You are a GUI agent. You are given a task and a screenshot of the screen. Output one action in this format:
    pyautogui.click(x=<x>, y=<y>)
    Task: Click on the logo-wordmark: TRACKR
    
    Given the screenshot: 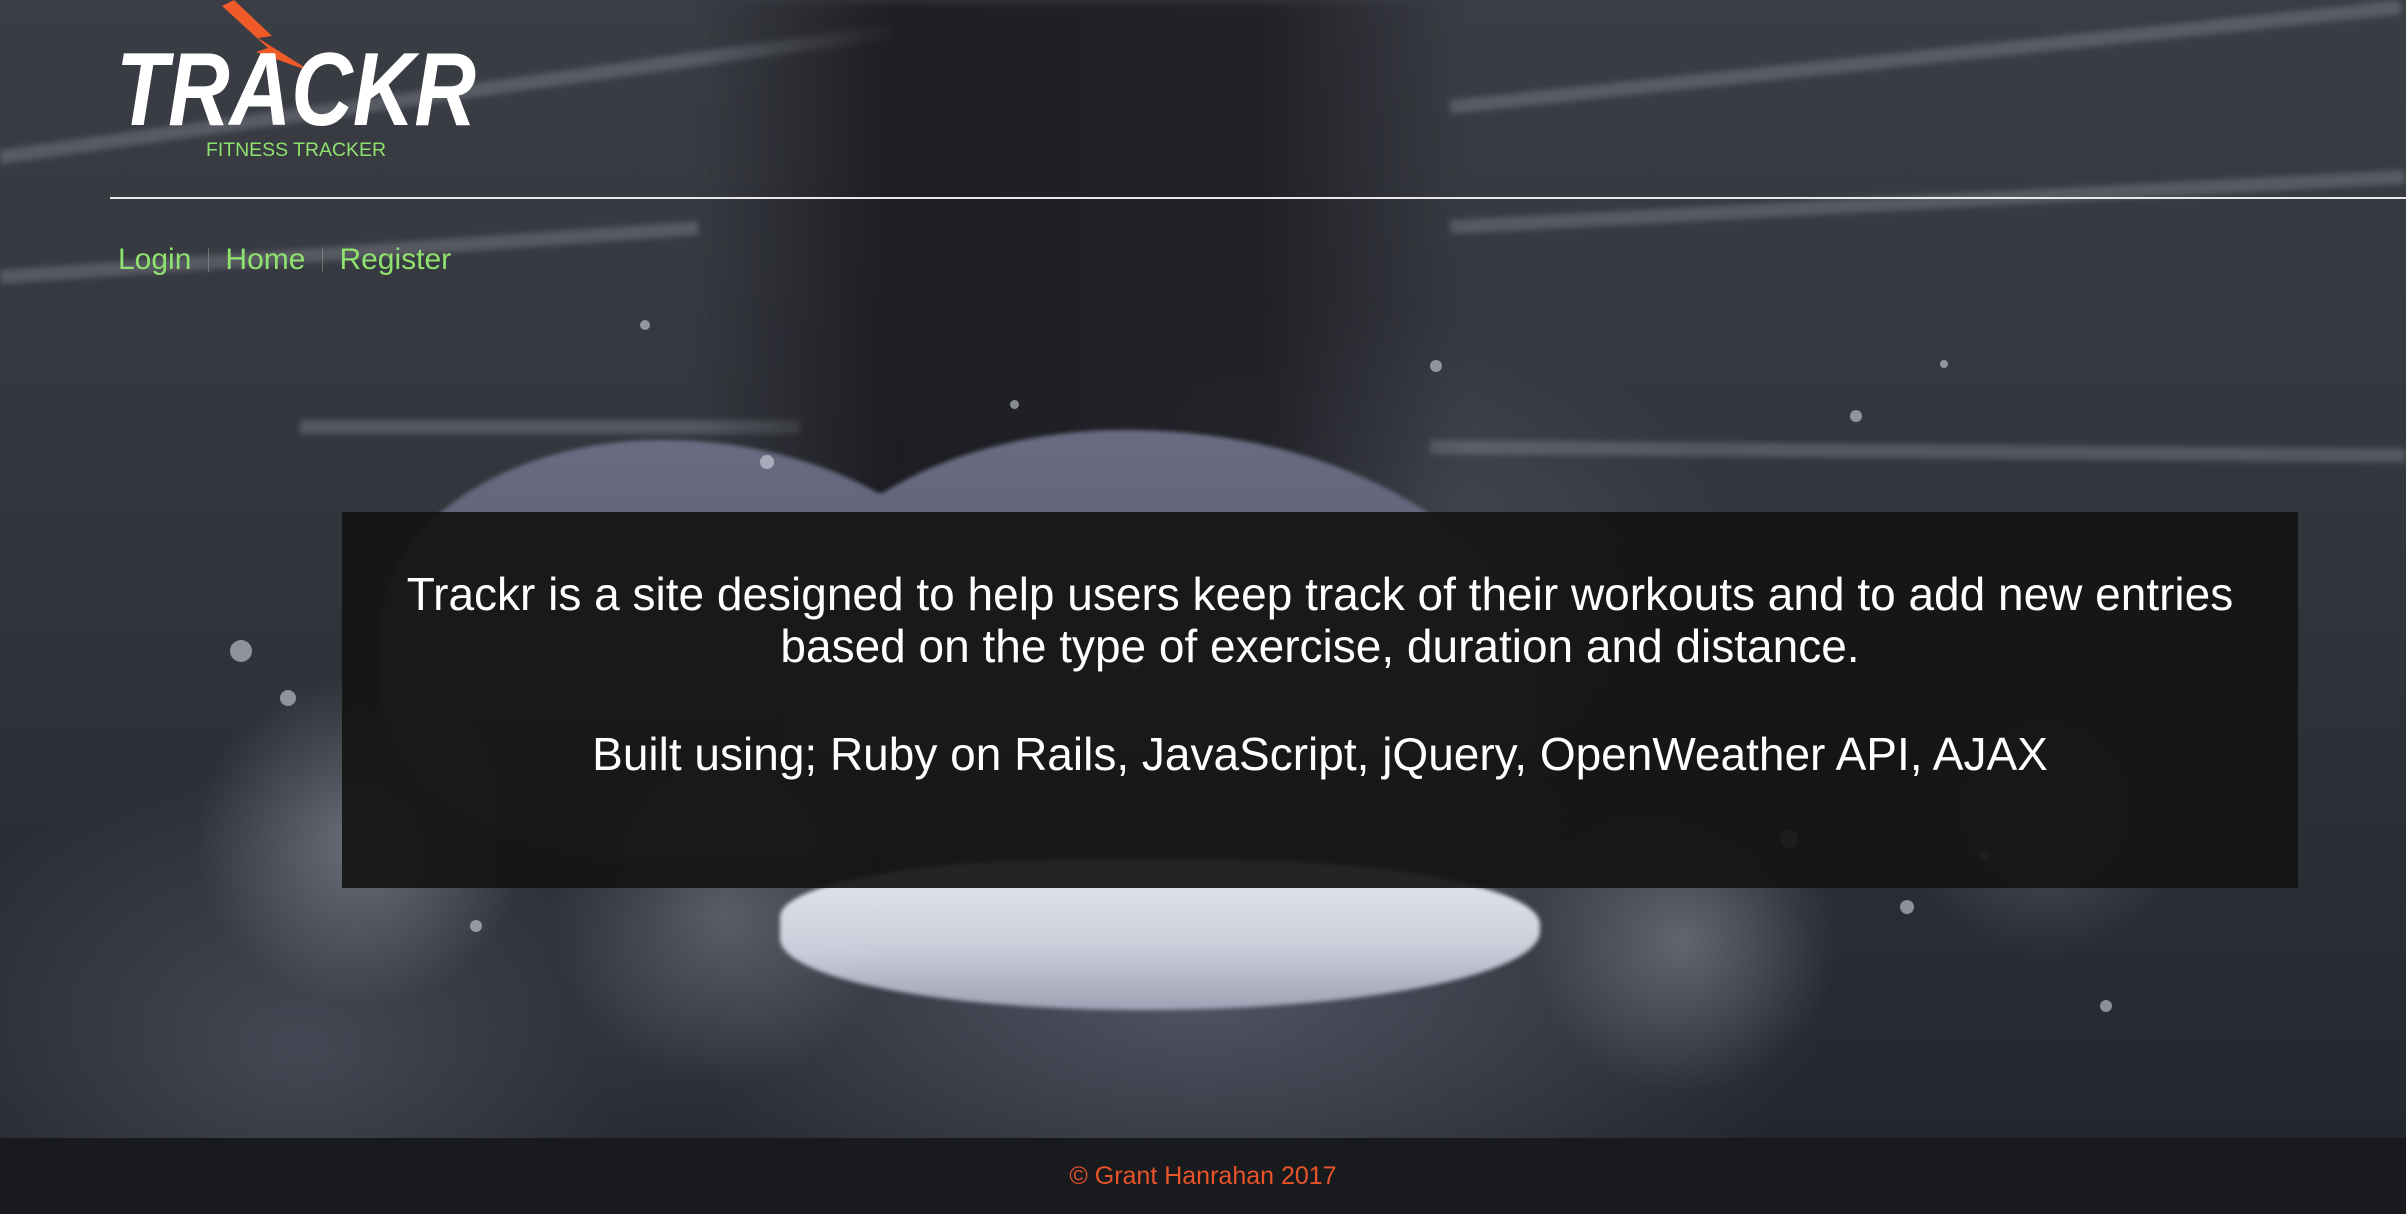 What is the action you would take?
    pyautogui.click(x=296, y=90)
    